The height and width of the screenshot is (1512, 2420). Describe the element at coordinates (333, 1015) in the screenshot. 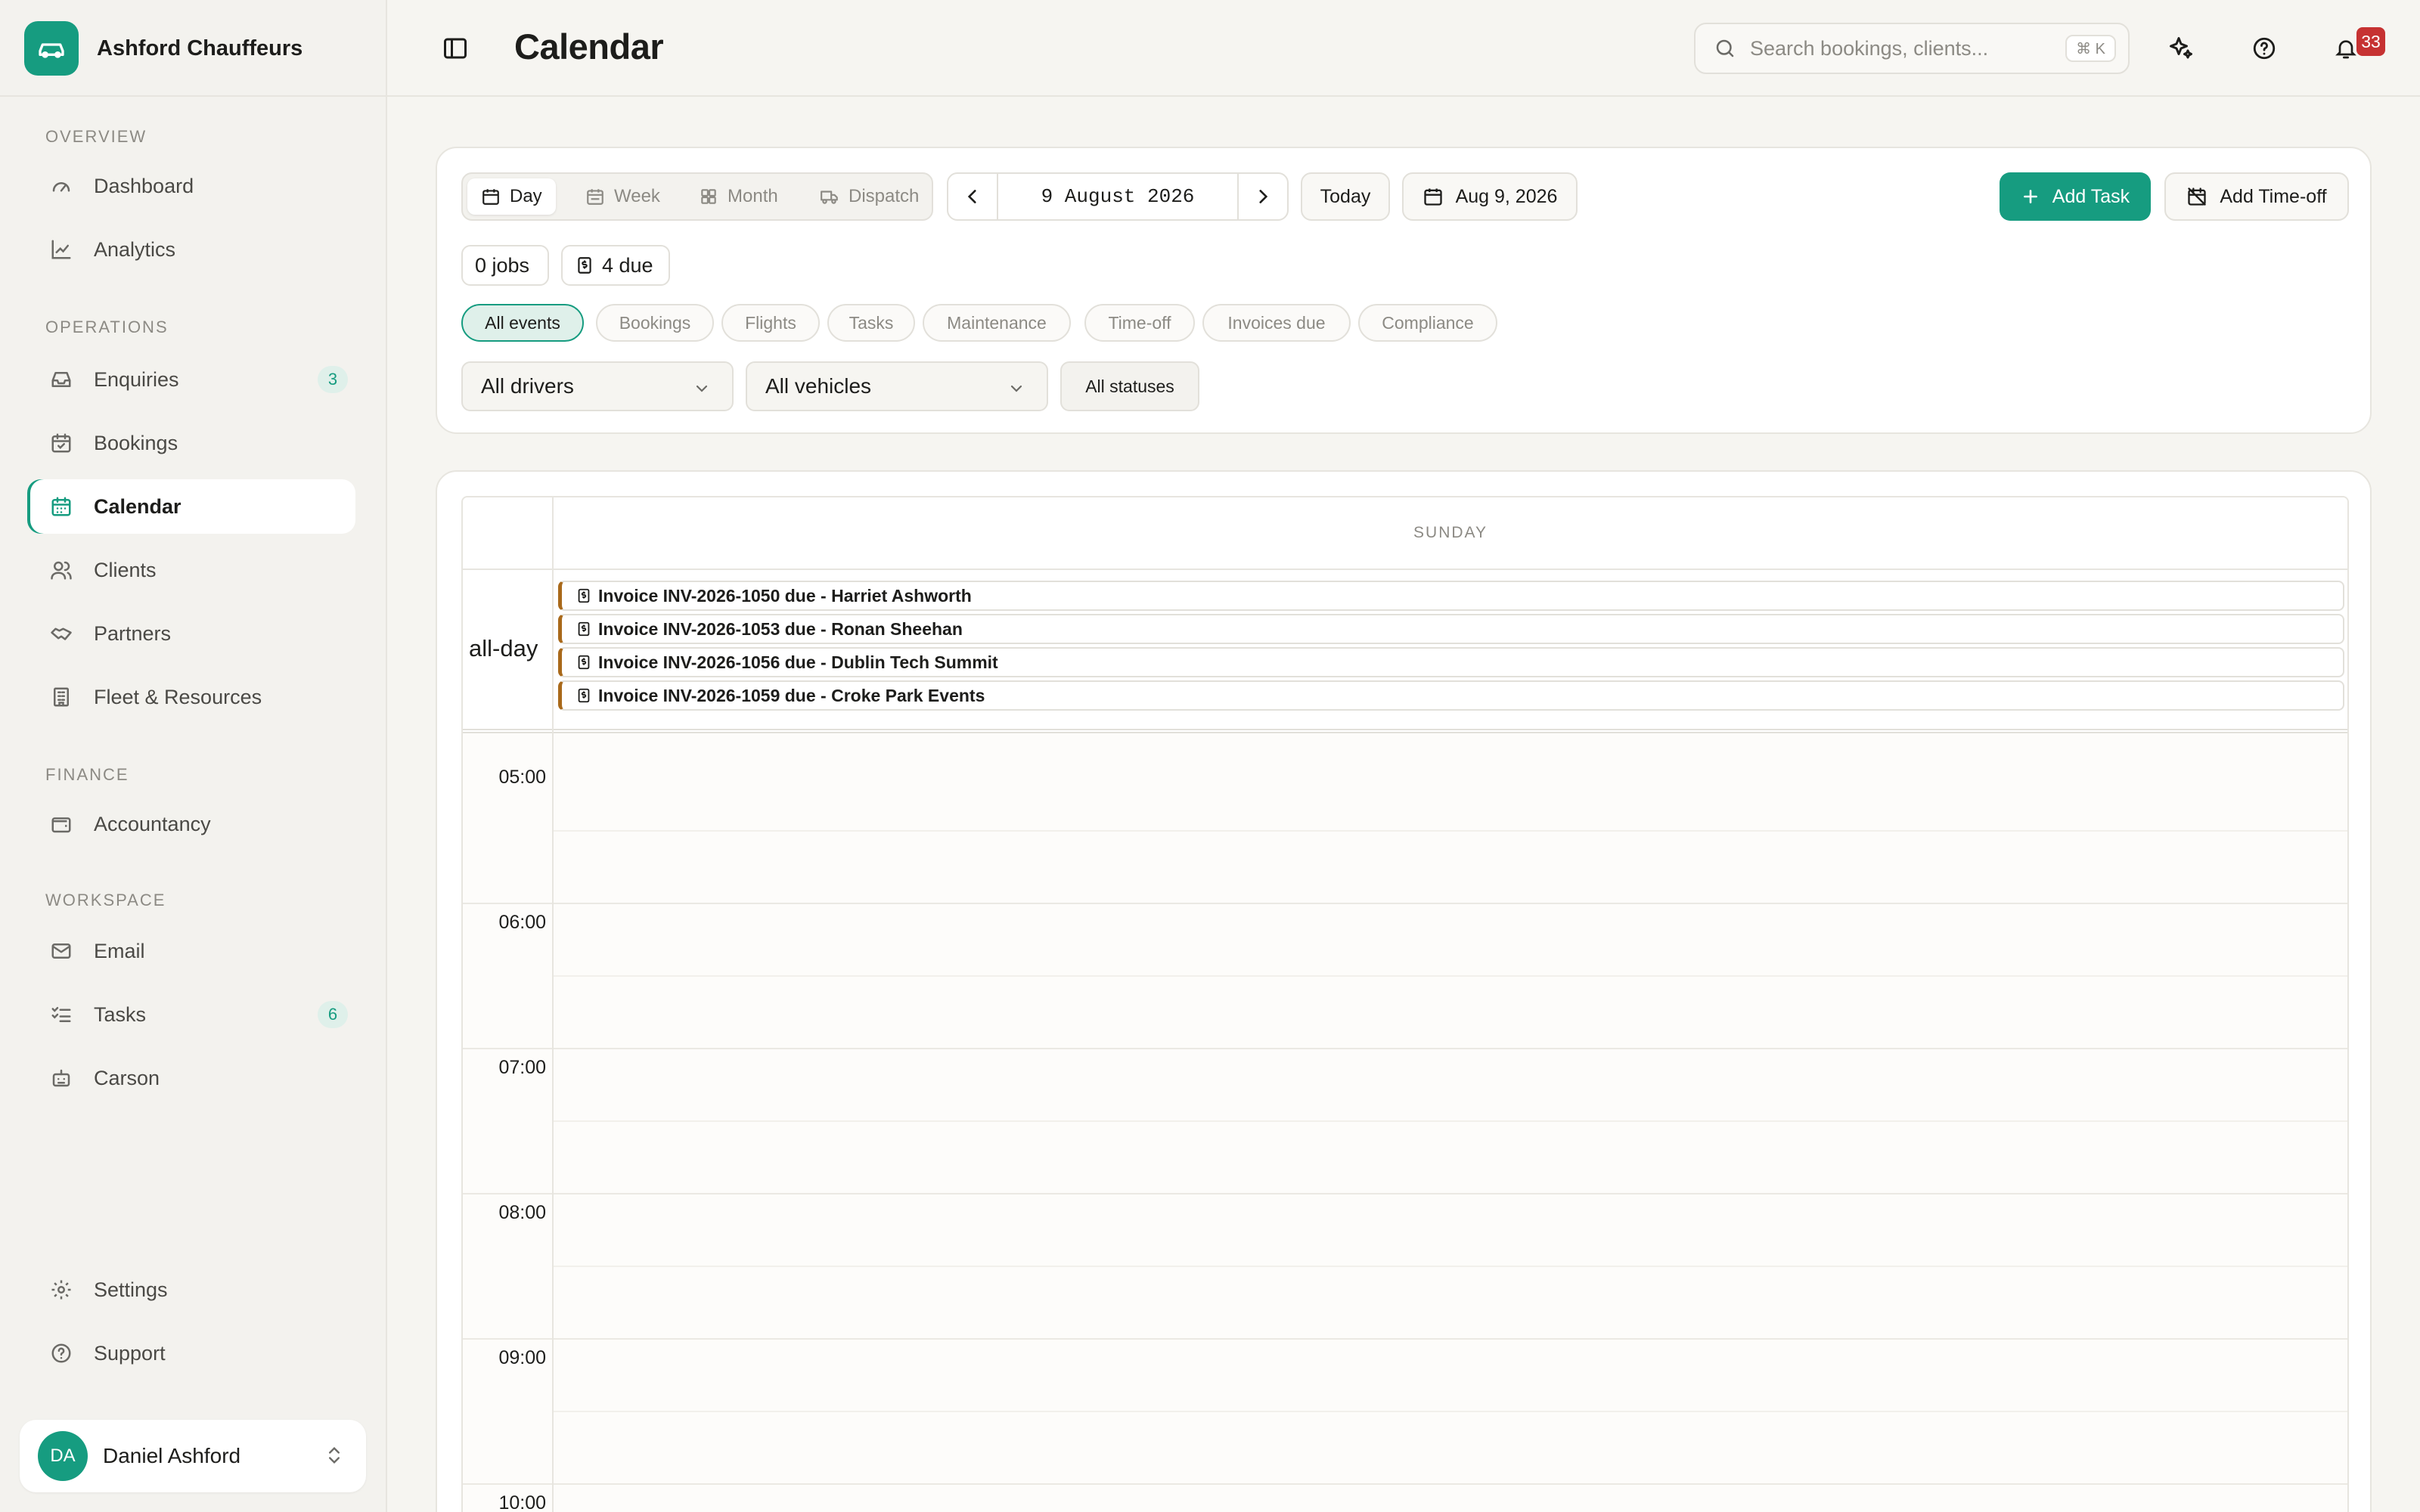

I see `tasks-count-badge: 6` at that location.